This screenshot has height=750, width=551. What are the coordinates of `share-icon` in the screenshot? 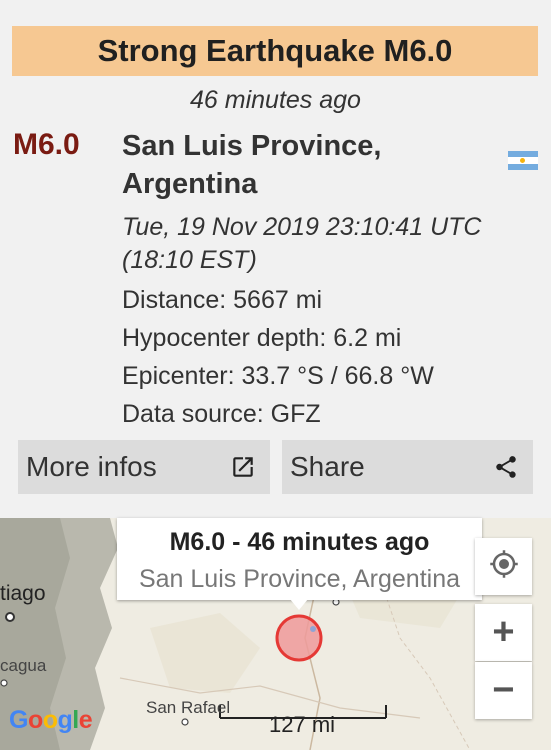 It's located at (506, 467).